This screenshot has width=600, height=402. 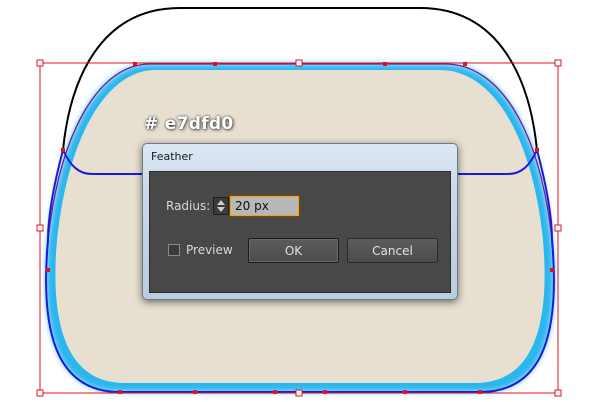 I want to click on handle-bottom-center, so click(x=299, y=393).